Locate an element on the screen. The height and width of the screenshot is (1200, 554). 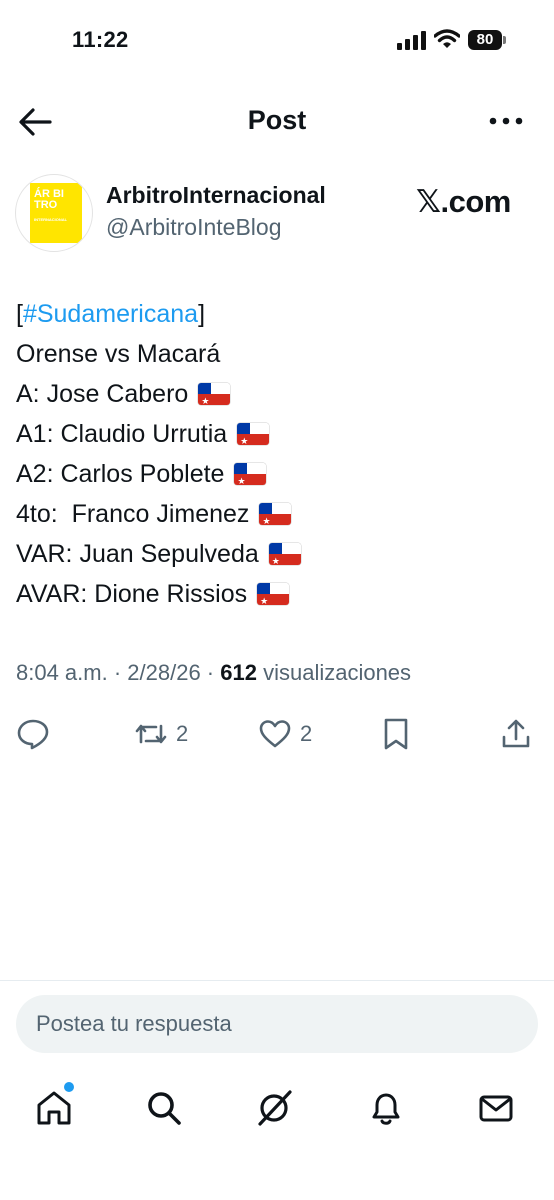
tweet-line: AVAR: Dione Rissios ★ is located at coordinates (158, 594).